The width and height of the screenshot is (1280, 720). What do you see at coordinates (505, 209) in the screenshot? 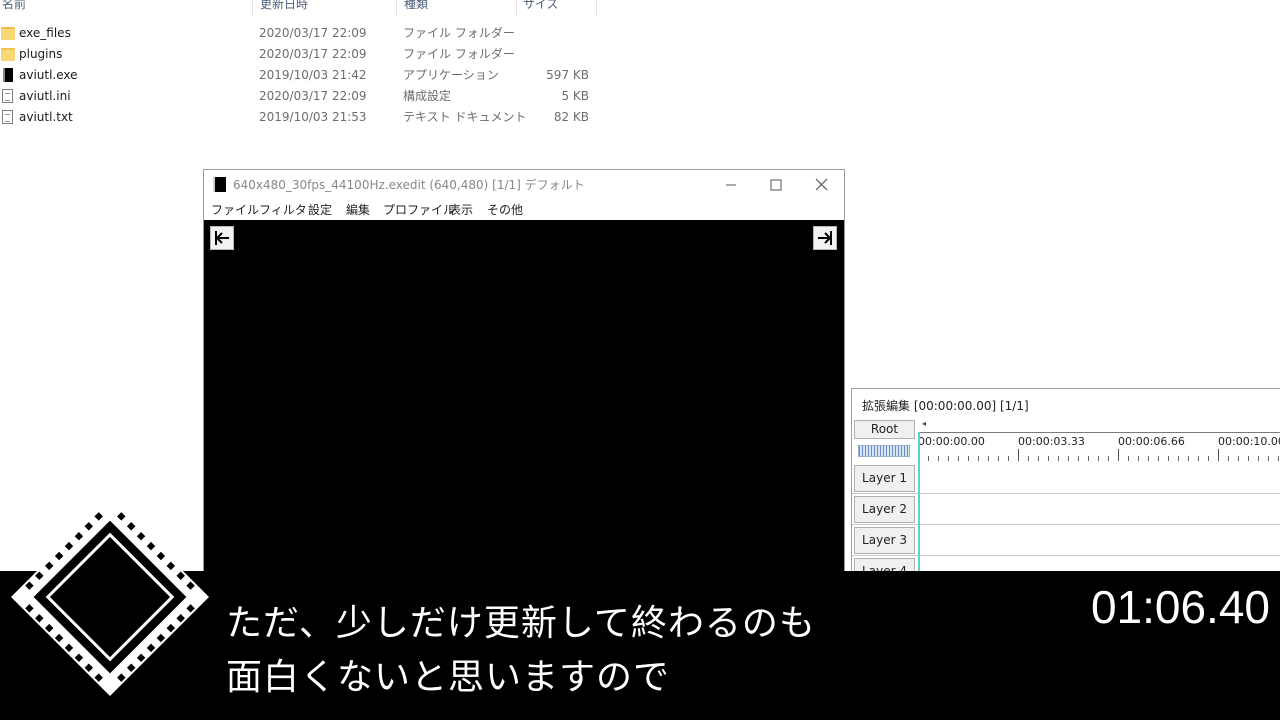
I see `menu-other: その他` at bounding box center [505, 209].